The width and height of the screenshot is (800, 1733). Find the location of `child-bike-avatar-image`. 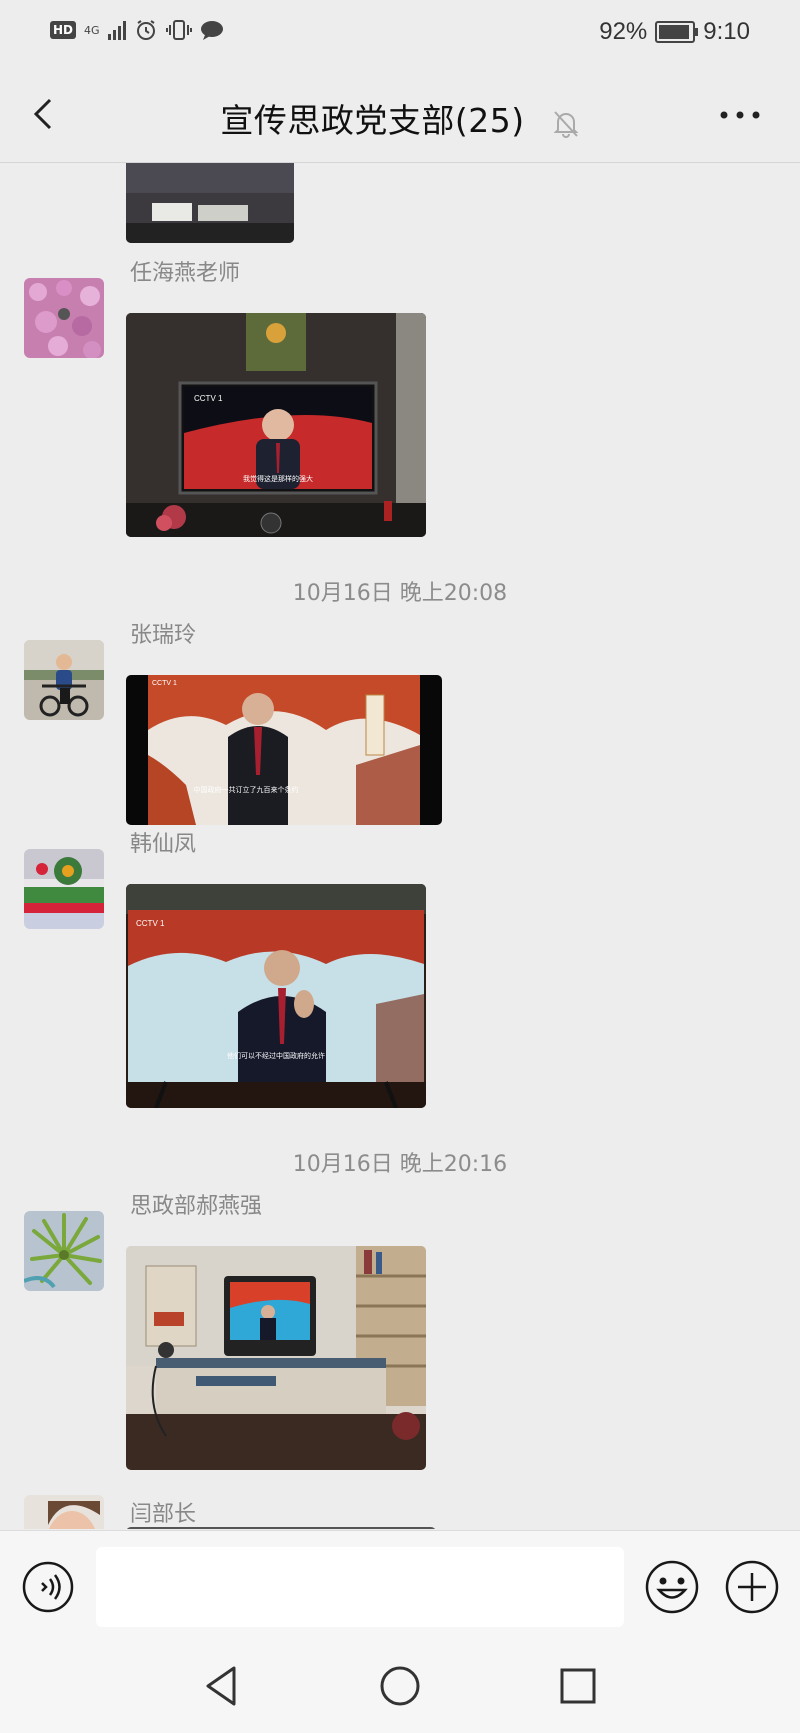

child-bike-avatar-image is located at coordinates (64, 680).